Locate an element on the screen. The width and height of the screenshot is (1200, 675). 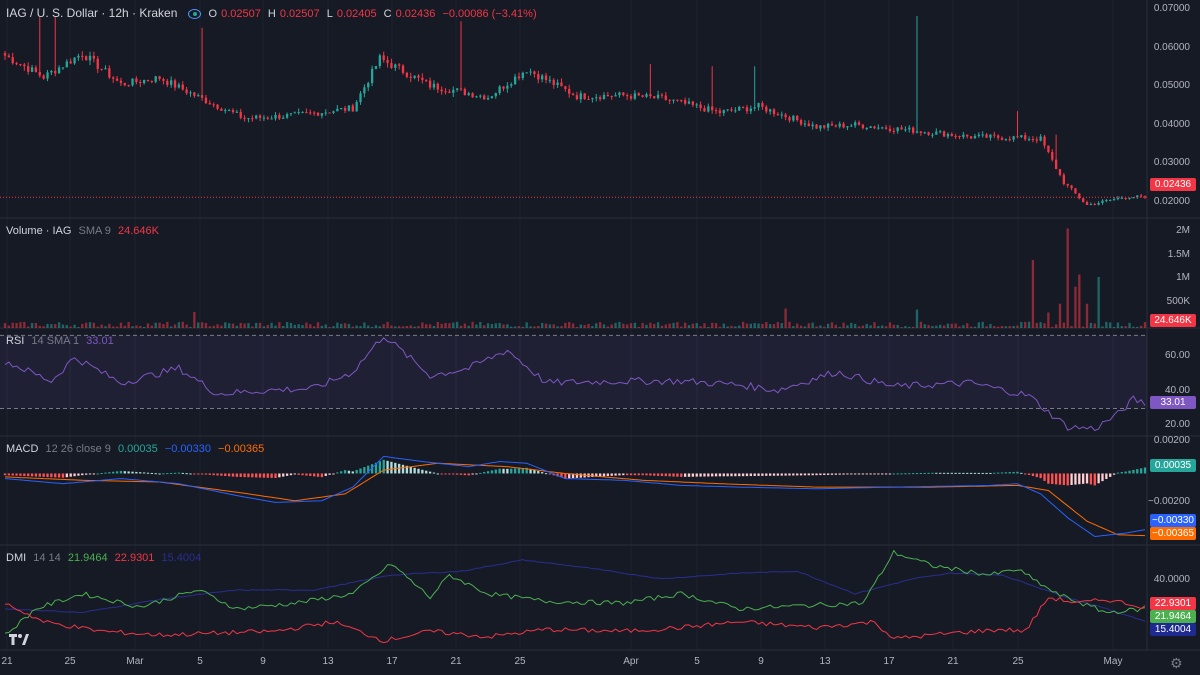
macd-signal-badge: −0.00365 is located at coordinates (1173, 533).